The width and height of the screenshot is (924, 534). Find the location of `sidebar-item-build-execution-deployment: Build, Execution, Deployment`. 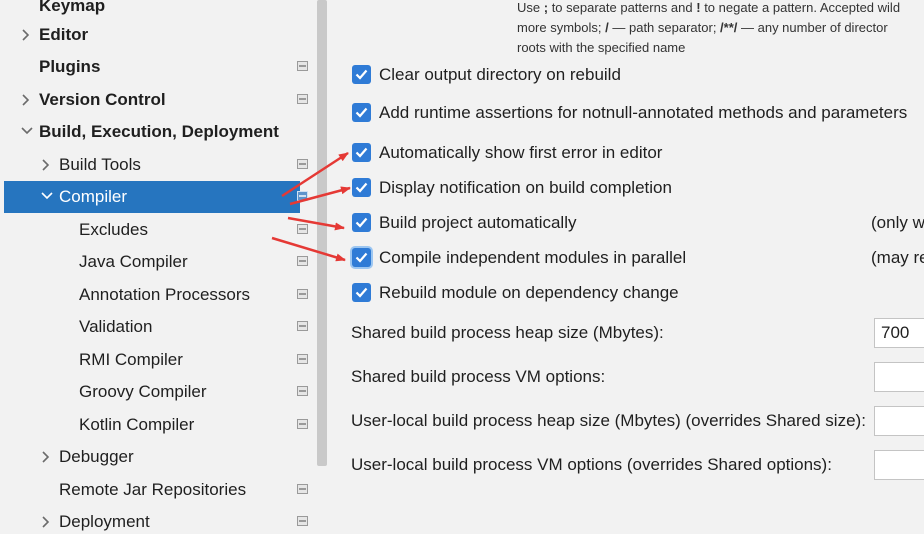

sidebar-item-build-execution-deployment: Build, Execution, Deployment is located at coordinates (158, 132).